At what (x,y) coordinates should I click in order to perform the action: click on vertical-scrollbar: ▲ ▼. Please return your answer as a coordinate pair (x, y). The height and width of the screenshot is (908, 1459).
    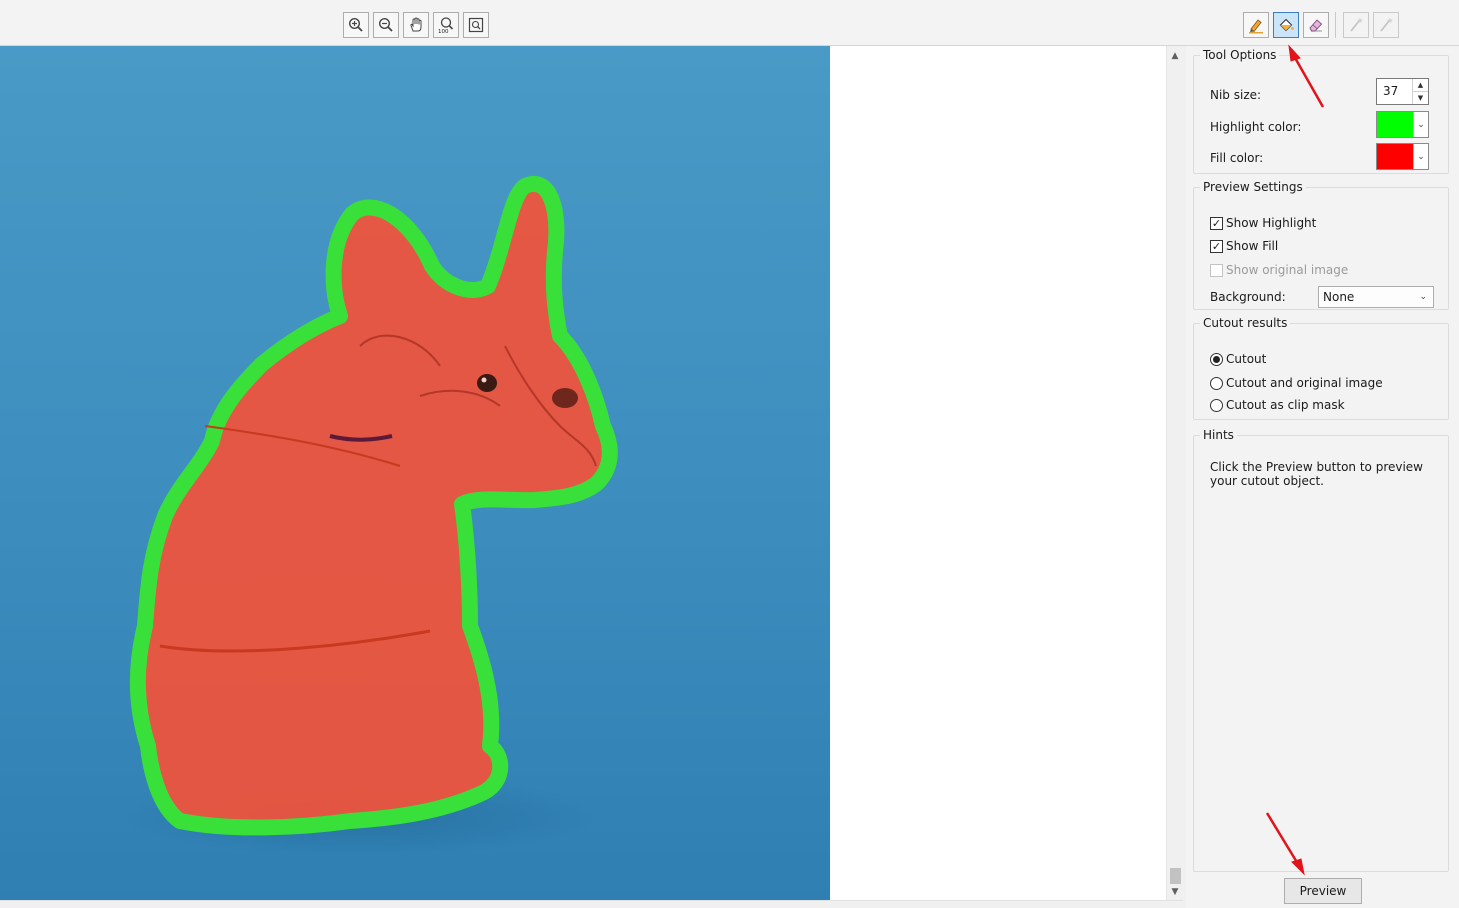
    Looking at the image, I should click on (1174, 473).